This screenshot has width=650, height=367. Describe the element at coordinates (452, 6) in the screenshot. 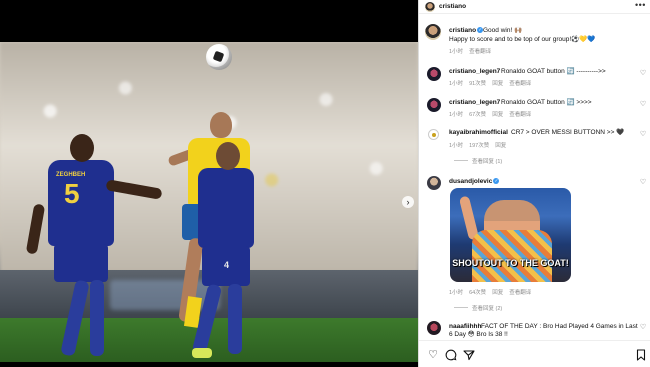

I see `author-username: cristiano` at that location.